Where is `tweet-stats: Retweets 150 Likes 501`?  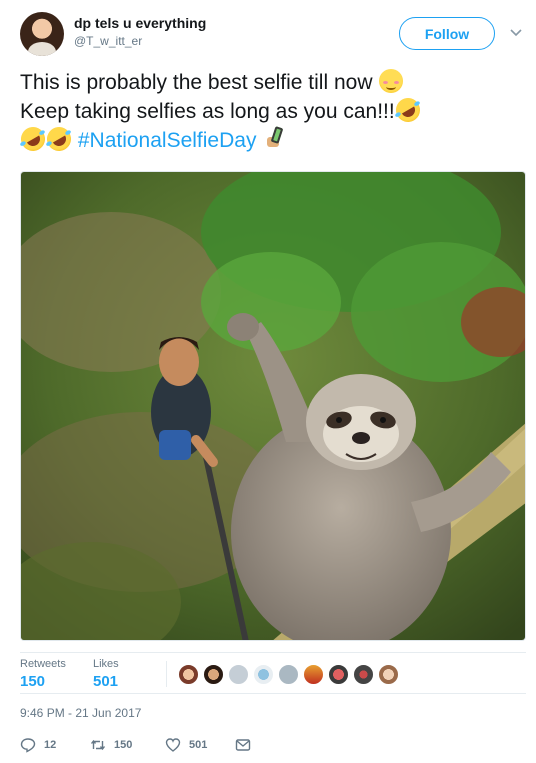
tweet-stats: Retweets 150 Likes 501 is located at coordinates (273, 673).